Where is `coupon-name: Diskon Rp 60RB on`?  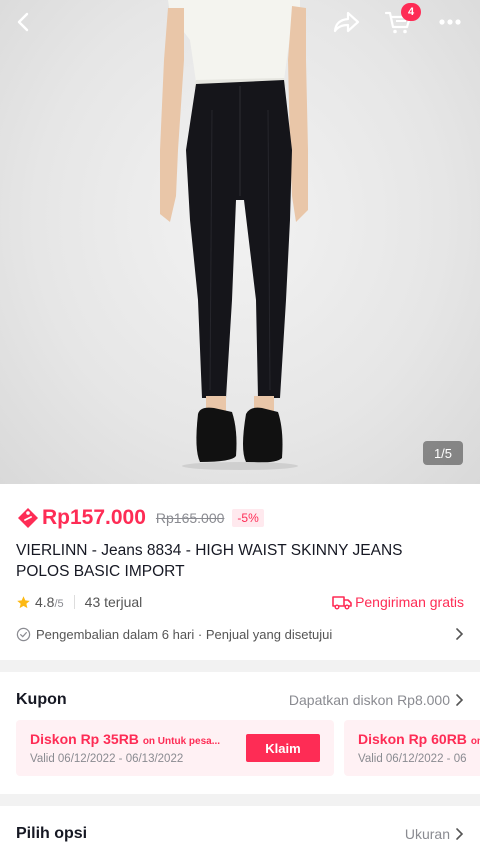
coupon-name: Diskon Rp 60RB on is located at coordinates (419, 739).